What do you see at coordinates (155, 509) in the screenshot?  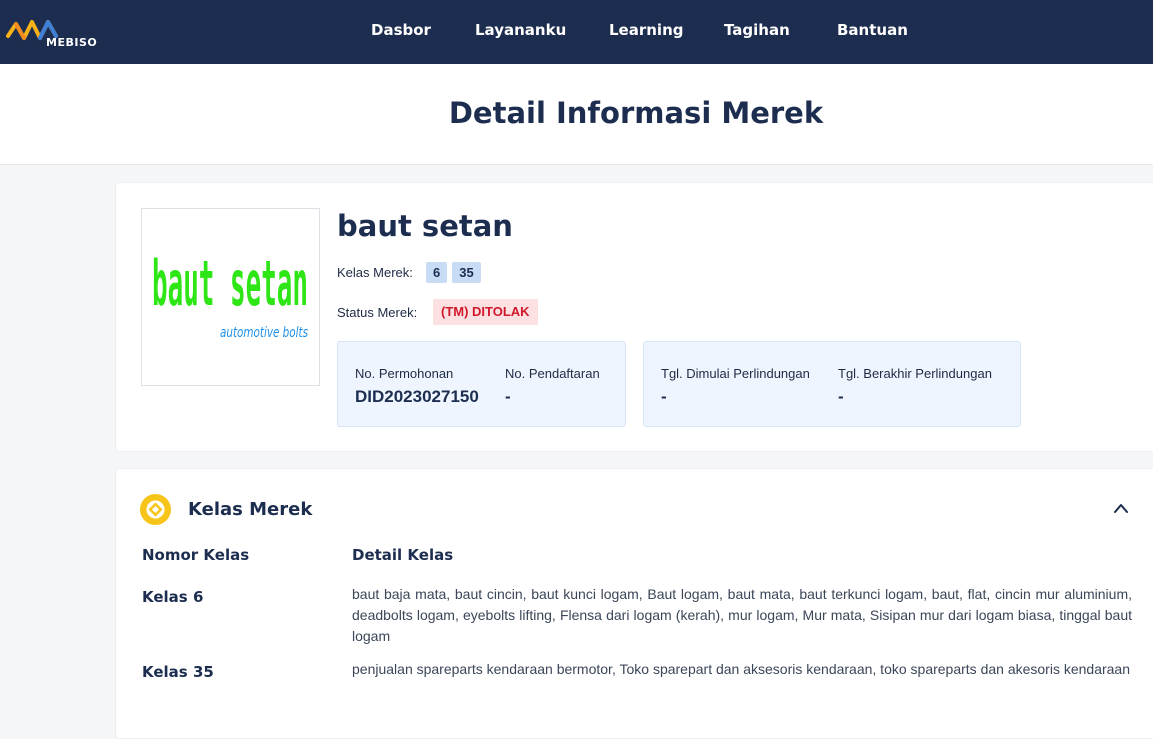 I see `kelas-badge-icon` at bounding box center [155, 509].